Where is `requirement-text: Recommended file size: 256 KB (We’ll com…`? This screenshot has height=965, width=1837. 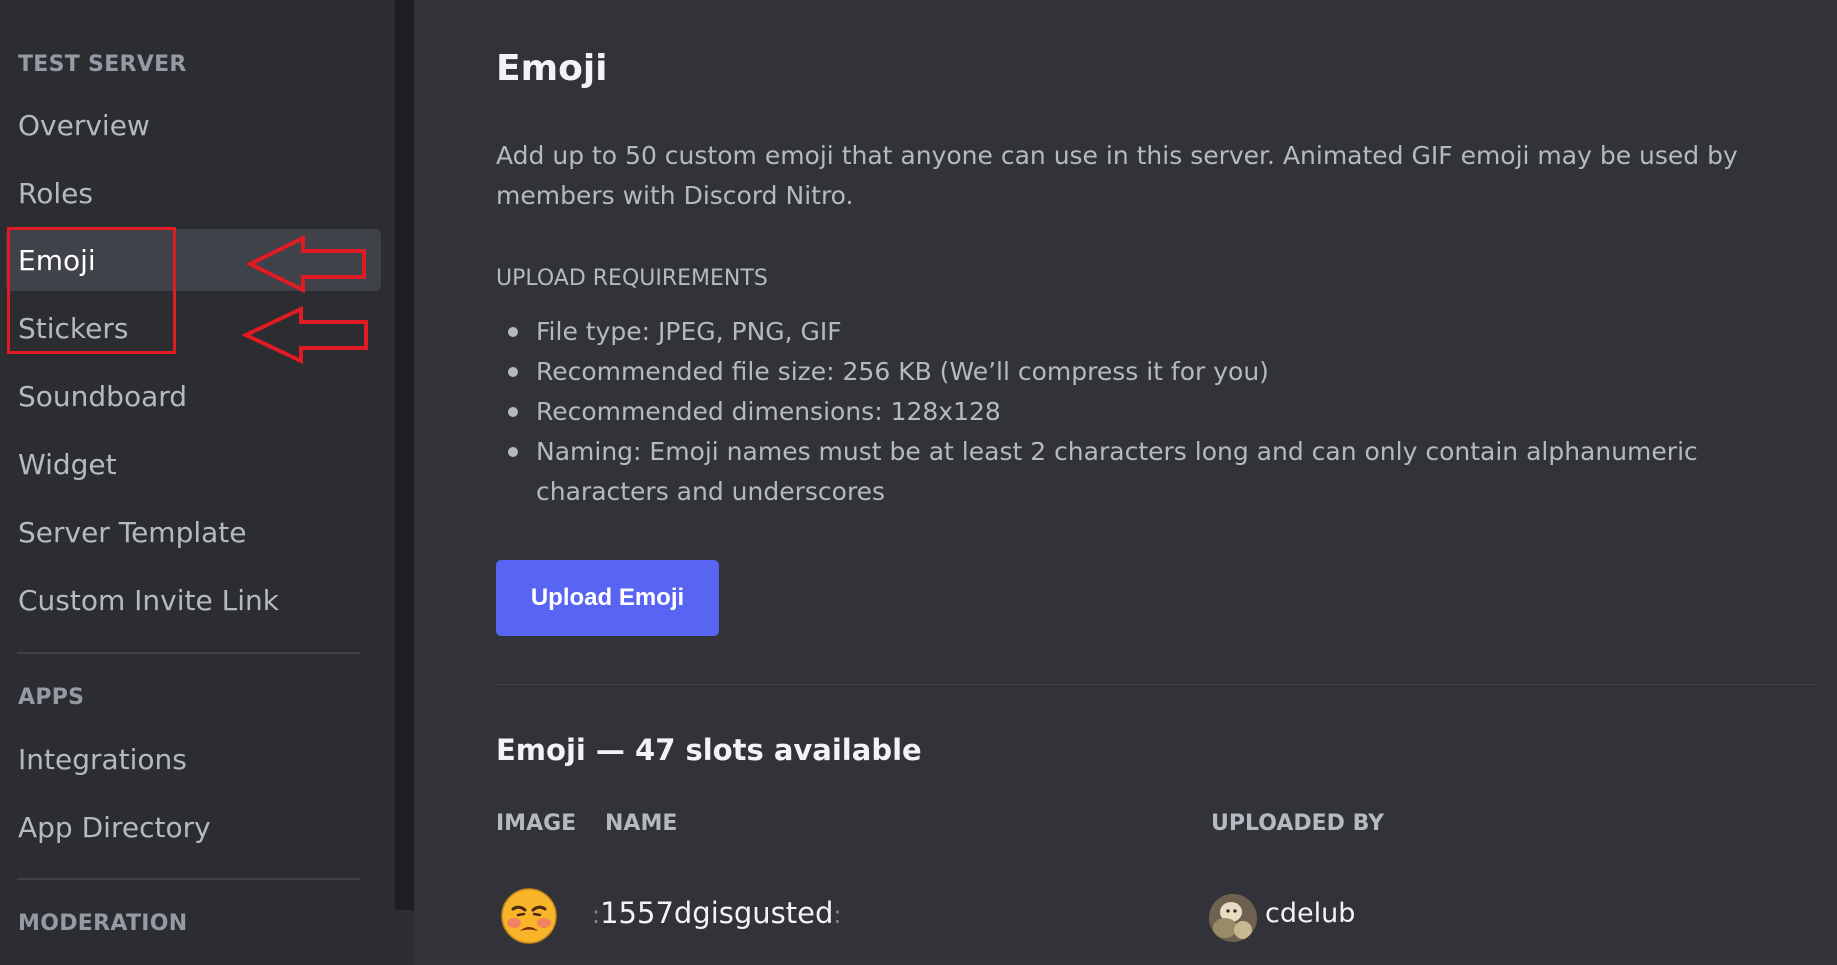
requirement-text: Recommended file size: 256 KB (We’ll com… is located at coordinates (902, 371).